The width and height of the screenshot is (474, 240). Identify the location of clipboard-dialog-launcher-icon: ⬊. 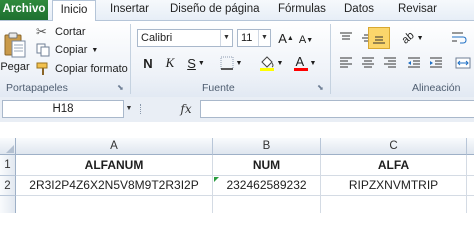
(120, 87).